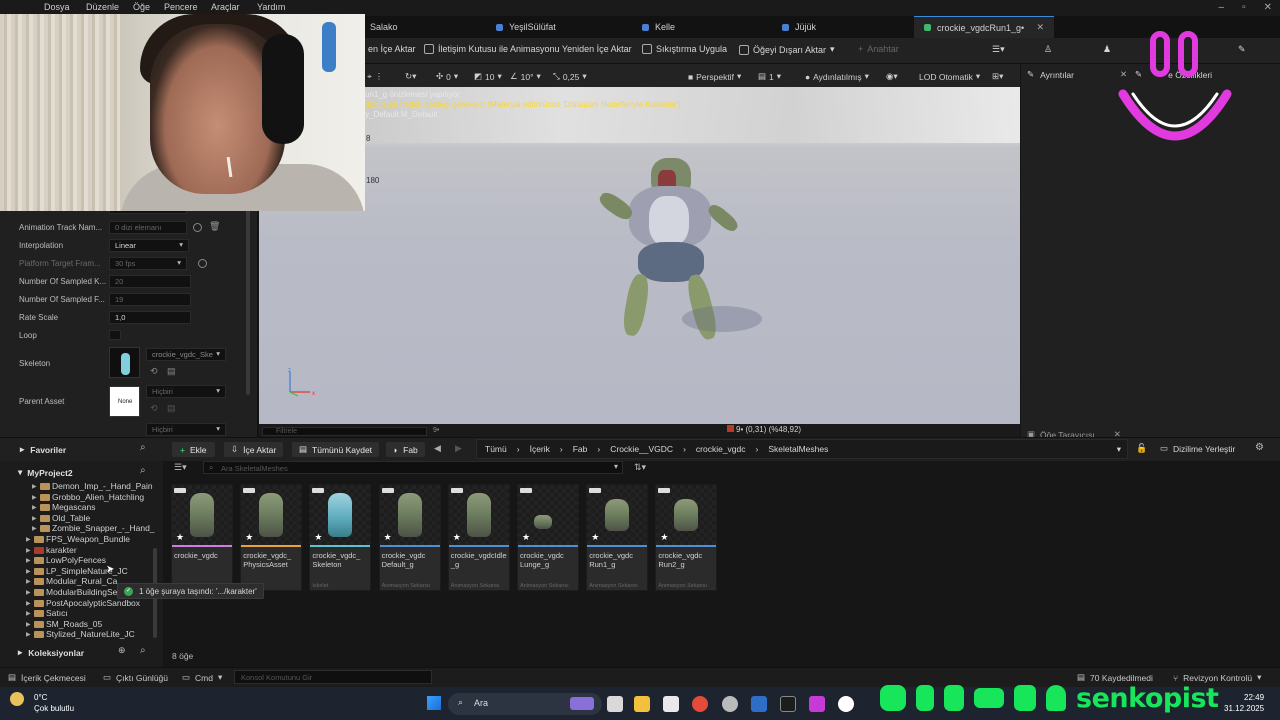 This screenshot has height=720, width=1280. I want to click on breadcrumb-item: Tümü, so click(496, 449).